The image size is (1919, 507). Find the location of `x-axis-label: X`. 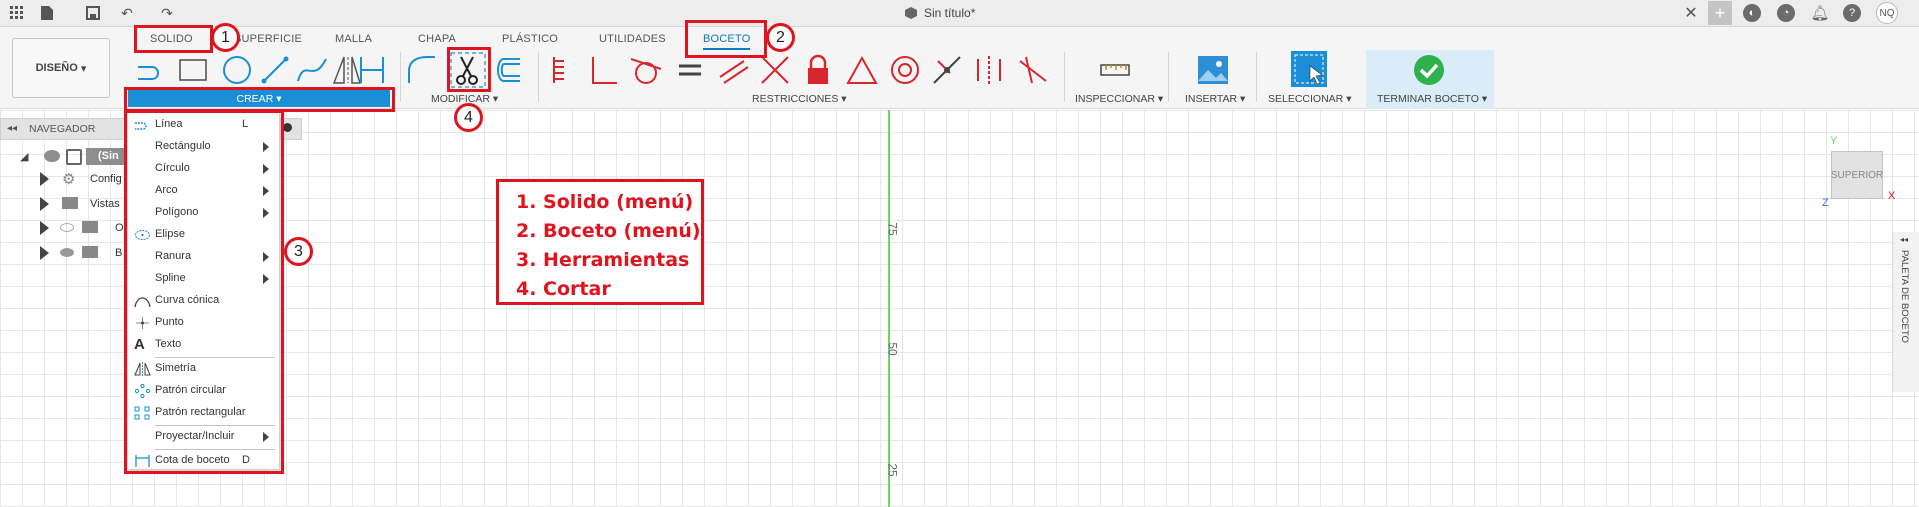

x-axis-label: X is located at coordinates (1892, 196).